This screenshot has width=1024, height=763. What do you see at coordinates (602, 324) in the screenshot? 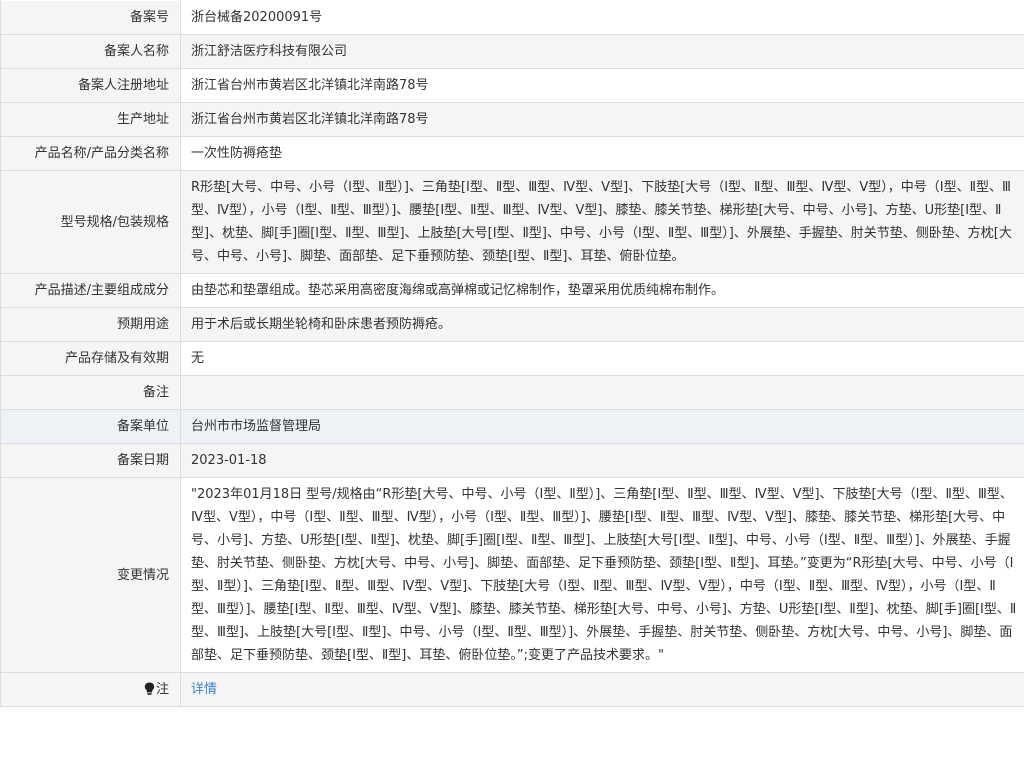
I see `intended-use-value: 用于术后或长期坐轮椅和卧床患者预防褥疮。` at bounding box center [602, 324].